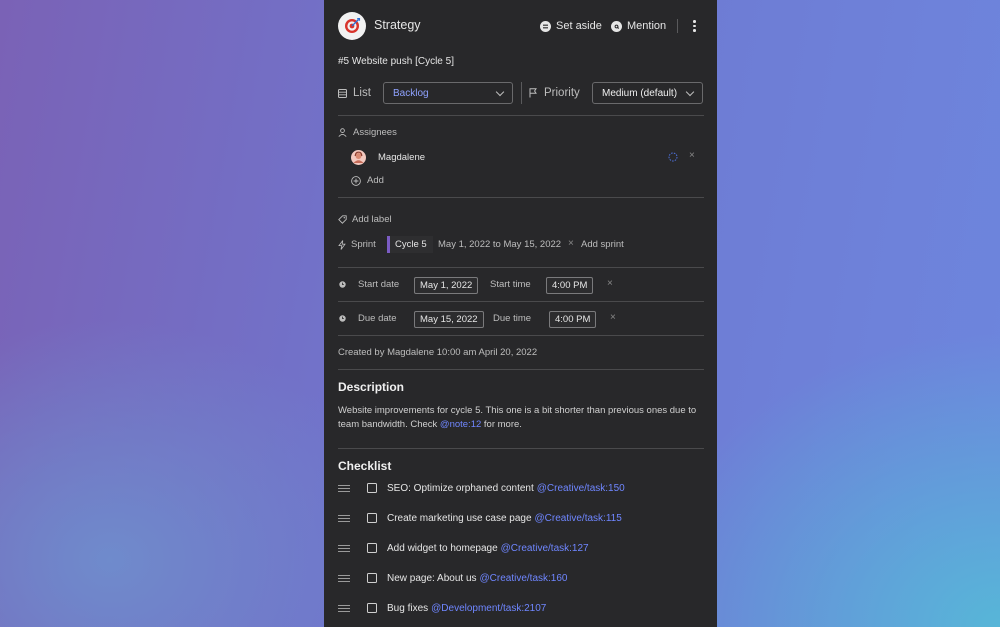 The height and width of the screenshot is (627, 1000). What do you see at coordinates (342, 93) in the screenshot?
I see `list-icon` at bounding box center [342, 93].